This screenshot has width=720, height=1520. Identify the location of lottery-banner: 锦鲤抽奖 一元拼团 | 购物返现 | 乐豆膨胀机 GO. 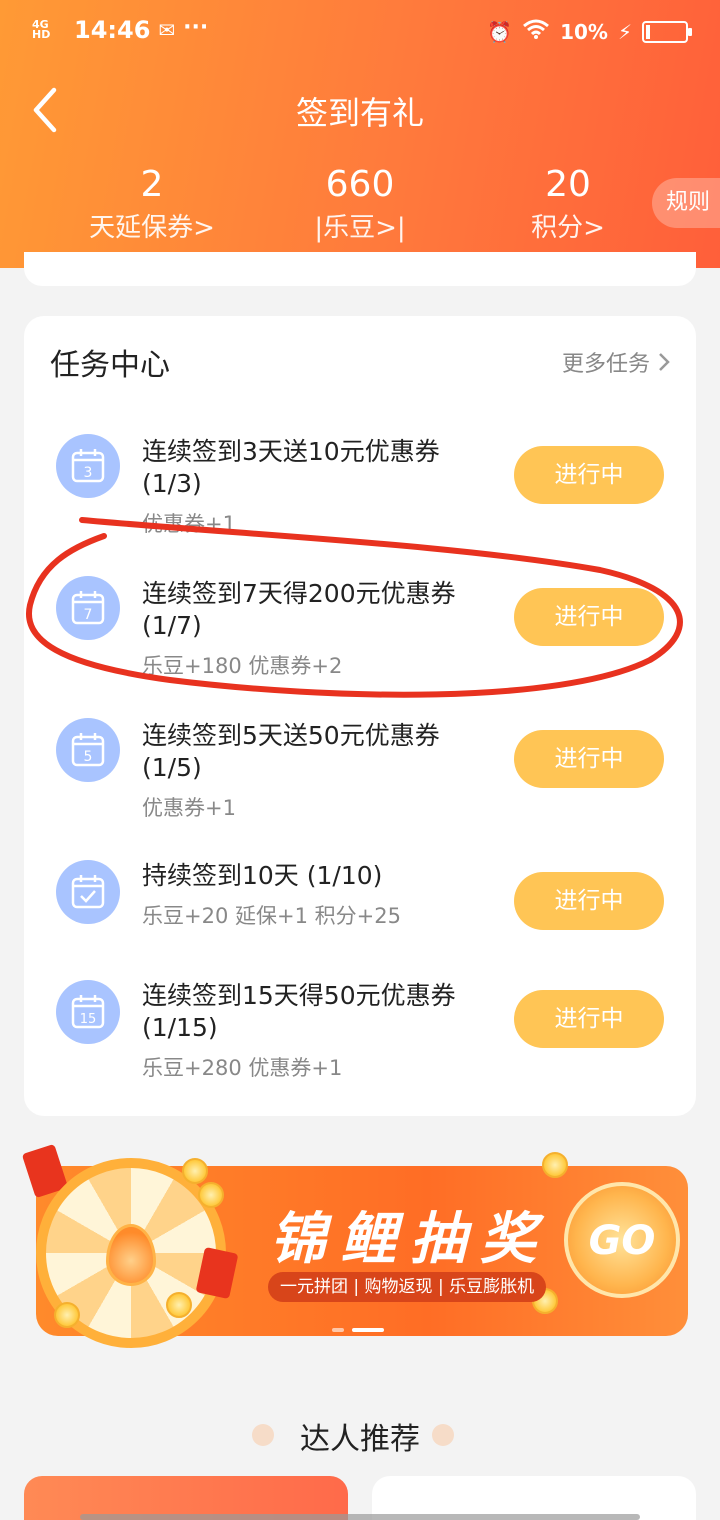
(358, 1245).